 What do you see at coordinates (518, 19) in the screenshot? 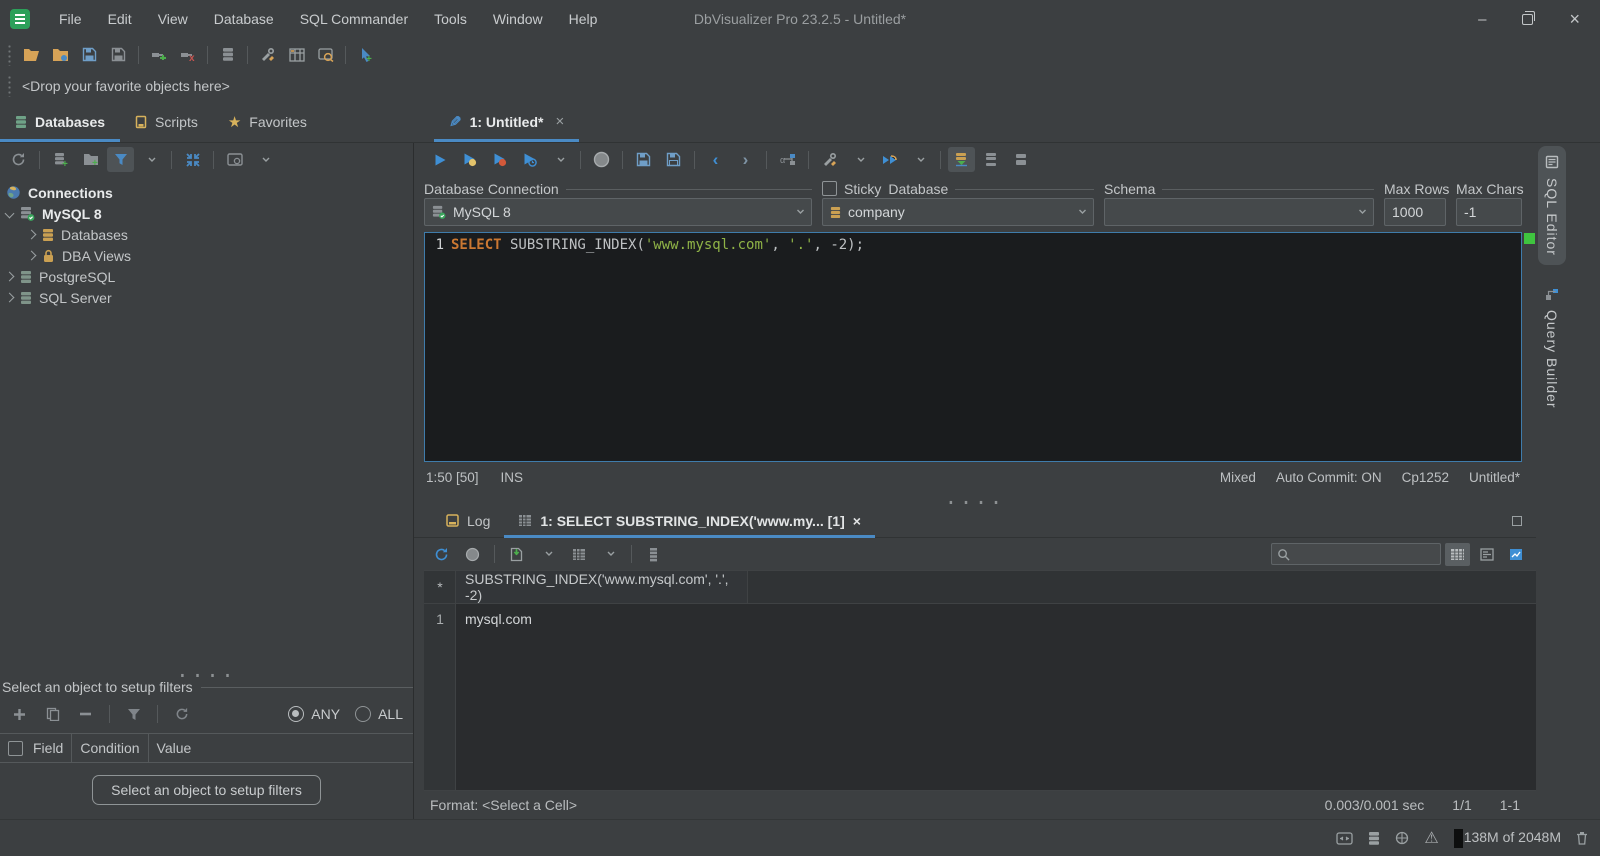
I see `menu-window: Window` at bounding box center [518, 19].